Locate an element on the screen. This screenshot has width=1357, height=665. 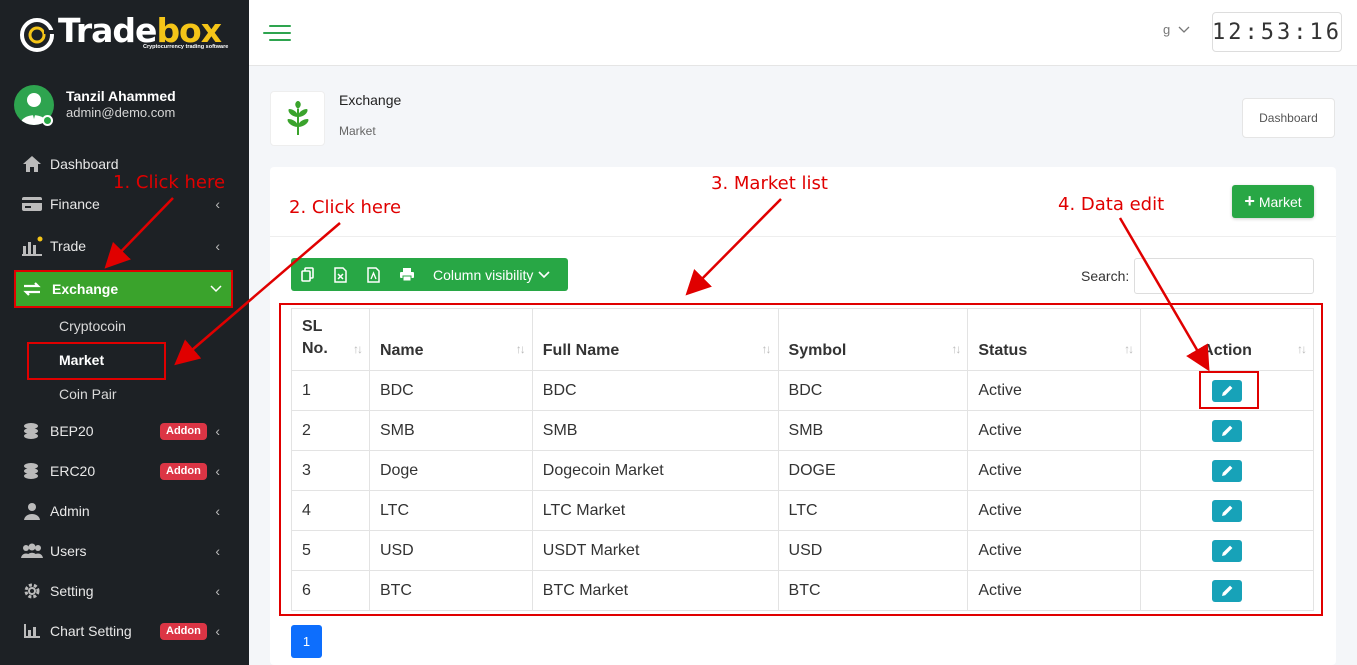
column-visibility-label: Column visibility is located at coordinates (483, 274).